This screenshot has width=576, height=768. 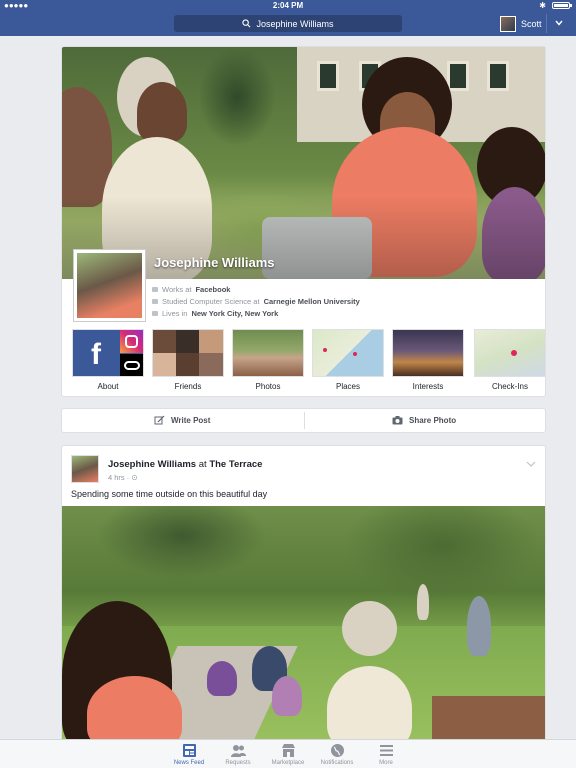 I want to click on tab-requests: Requests, so click(x=238, y=754).